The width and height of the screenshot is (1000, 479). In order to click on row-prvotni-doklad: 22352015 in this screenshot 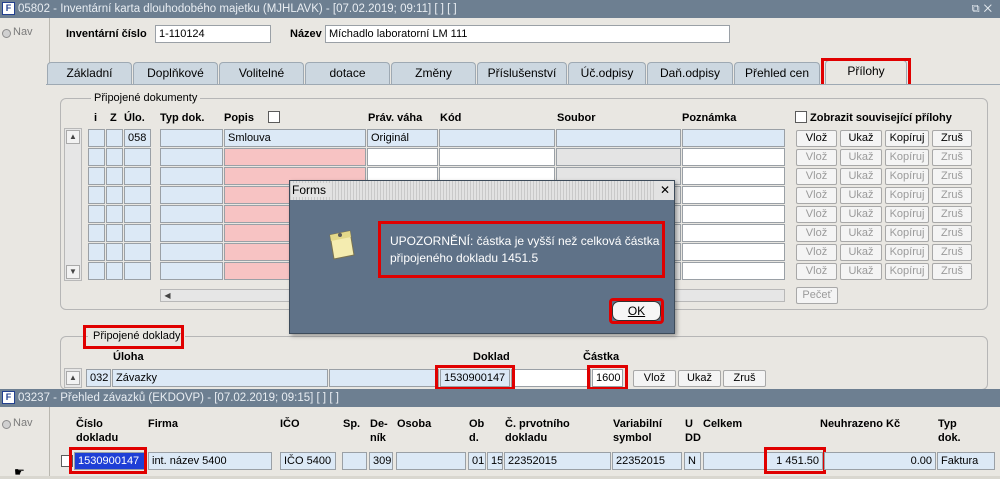, I will do `click(557, 461)`.